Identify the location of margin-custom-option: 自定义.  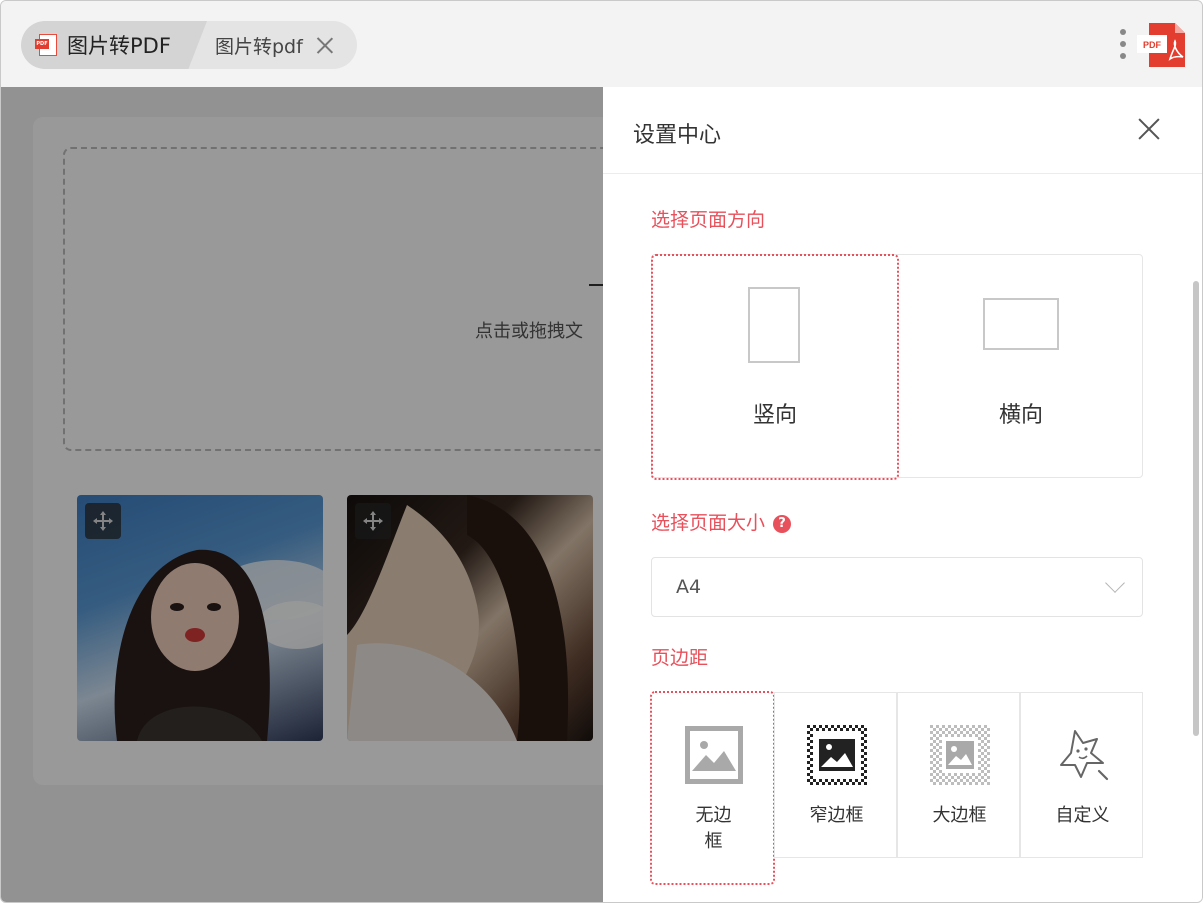
(1081, 775).